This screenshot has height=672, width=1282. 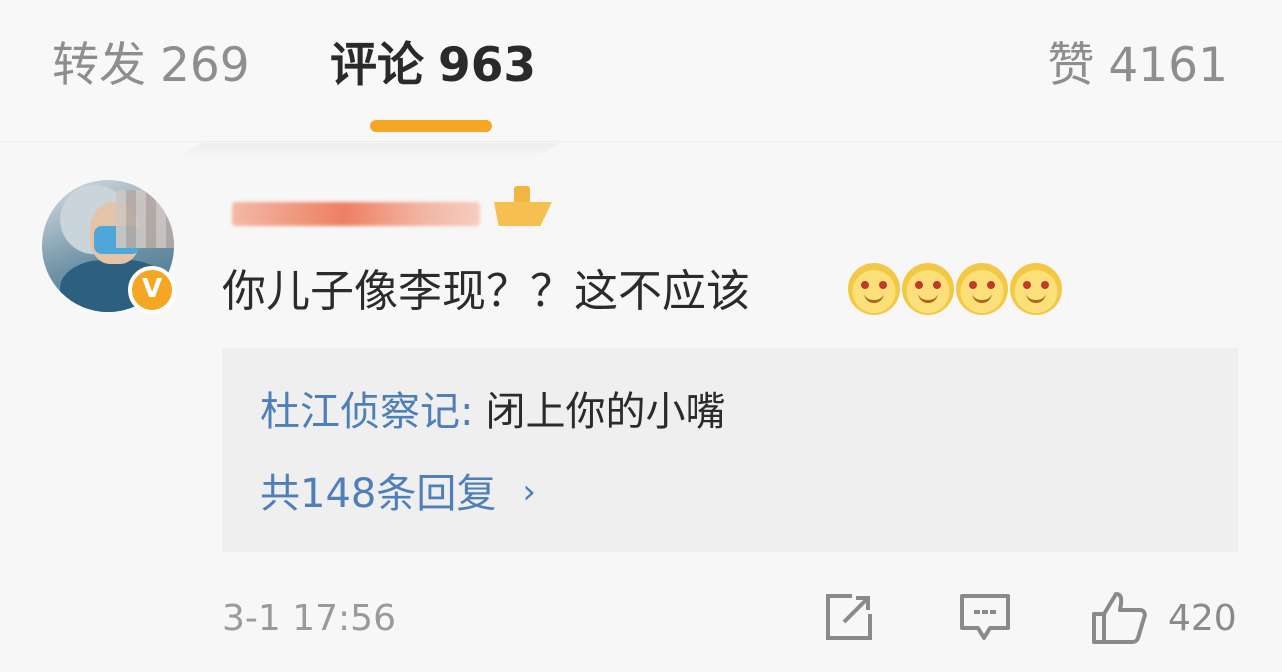 What do you see at coordinates (151, 66) in the screenshot?
I see `tab-reposts: 转发 269` at bounding box center [151, 66].